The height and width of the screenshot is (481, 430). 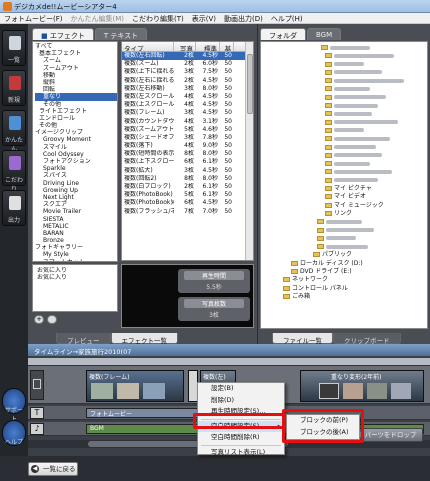 I want to click on table-row: 複数(上下に揺れる) 3枚 7.5秒 50, so click(x=187, y=72).